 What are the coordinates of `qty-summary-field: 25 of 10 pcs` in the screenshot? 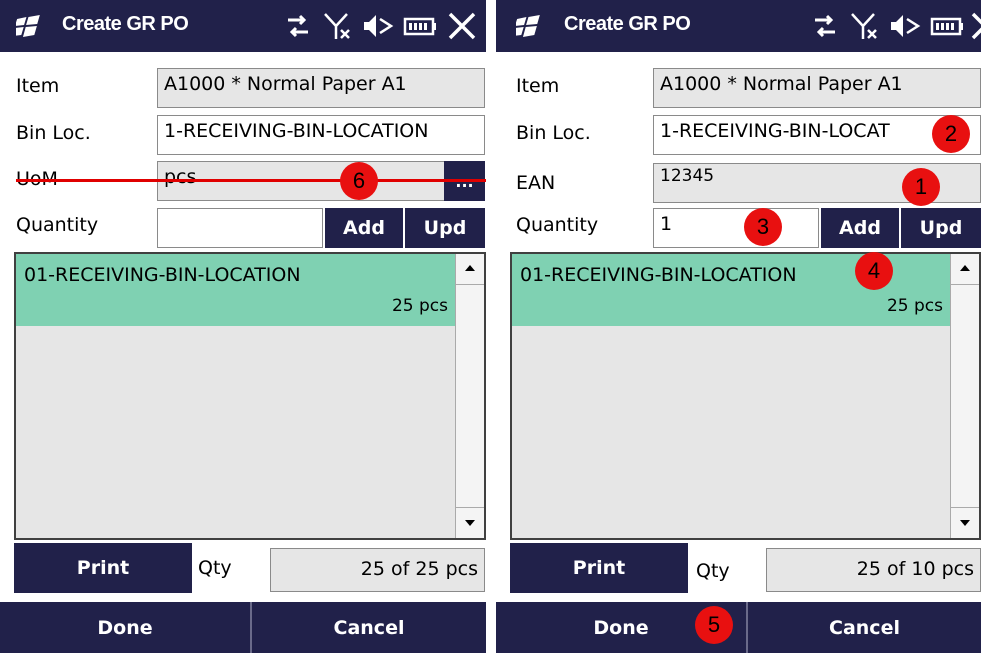 It's located at (873, 570).